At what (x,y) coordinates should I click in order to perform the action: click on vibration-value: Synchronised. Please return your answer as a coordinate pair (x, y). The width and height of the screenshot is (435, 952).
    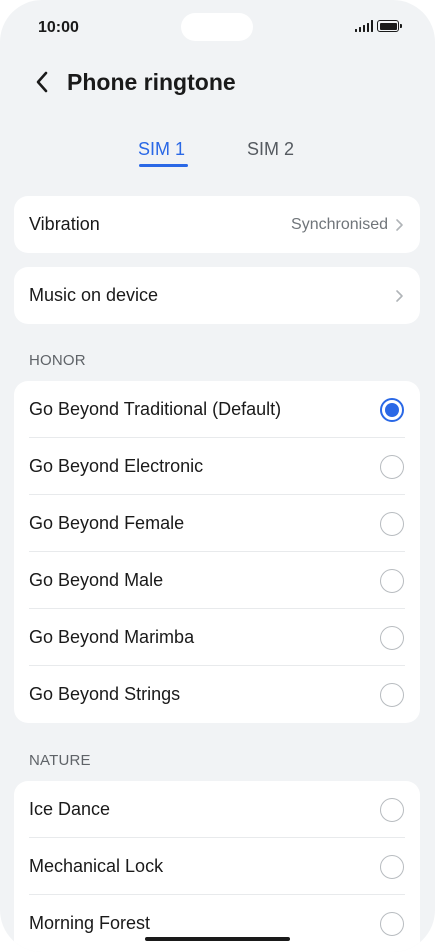
    Looking at the image, I should click on (339, 224).